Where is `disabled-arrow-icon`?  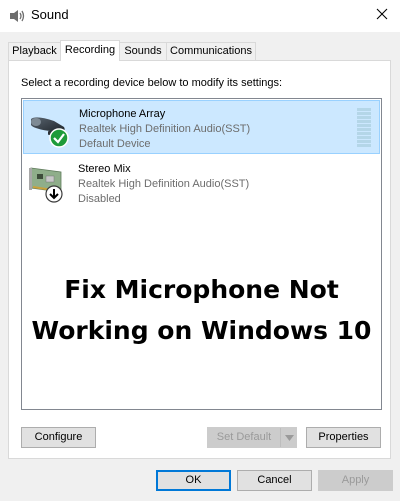
disabled-arrow-icon is located at coordinates (54, 196).